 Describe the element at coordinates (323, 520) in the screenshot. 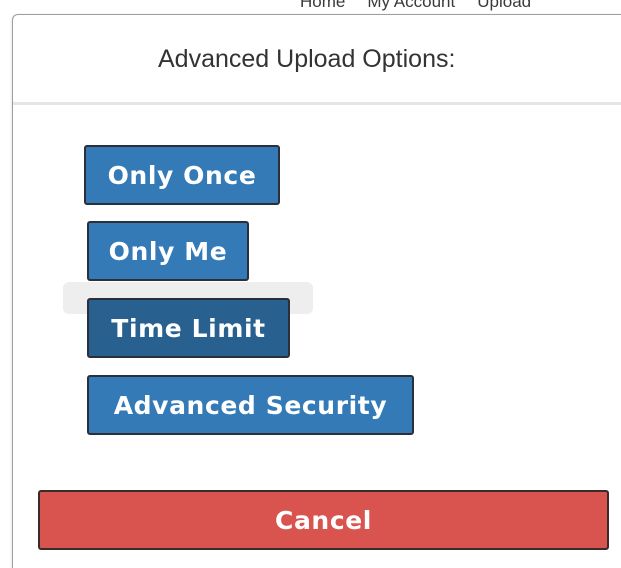

I see `cancel-button: Cancel` at that location.